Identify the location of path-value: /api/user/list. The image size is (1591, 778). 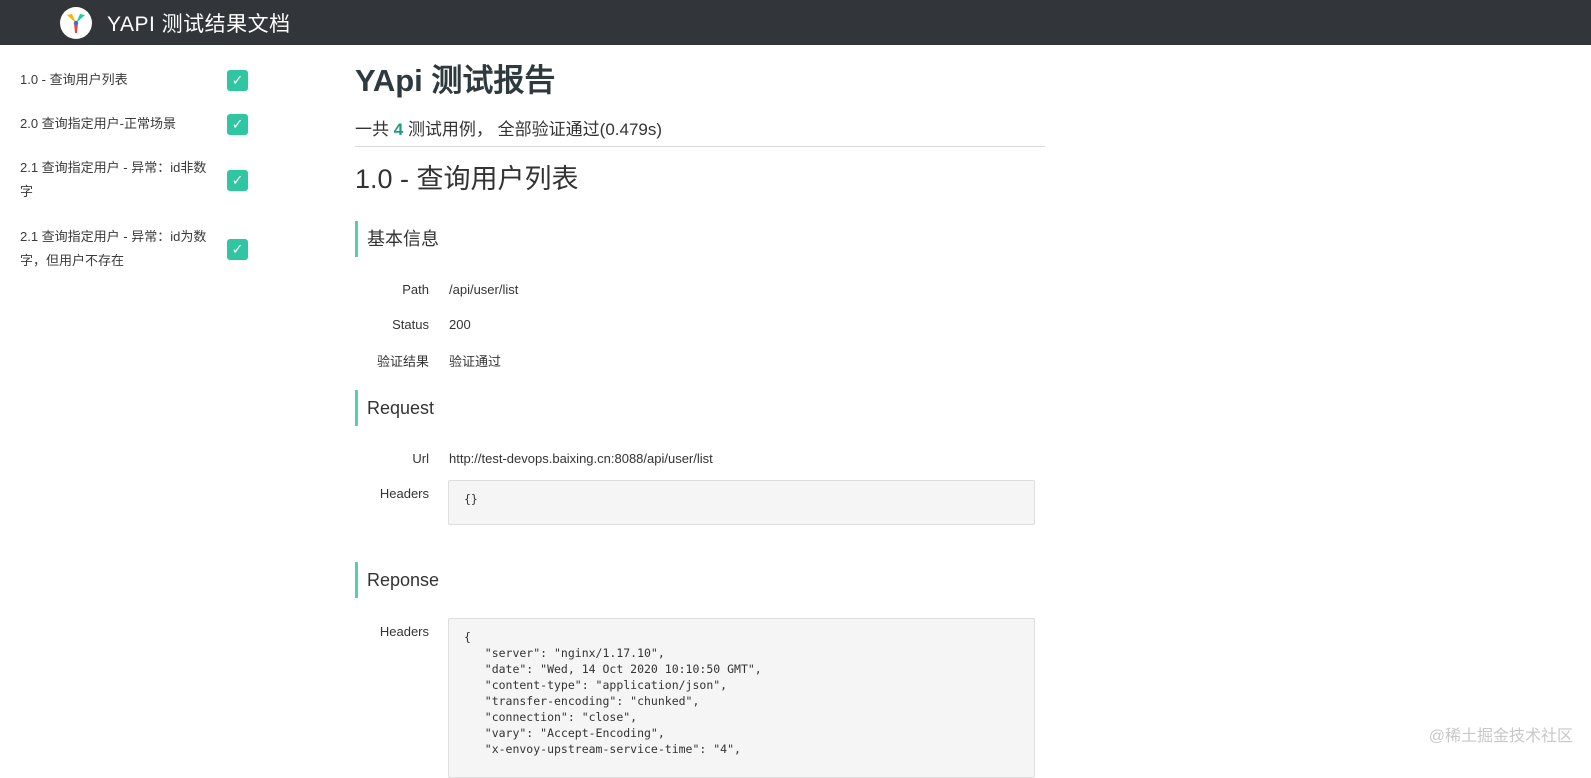
(484, 289).